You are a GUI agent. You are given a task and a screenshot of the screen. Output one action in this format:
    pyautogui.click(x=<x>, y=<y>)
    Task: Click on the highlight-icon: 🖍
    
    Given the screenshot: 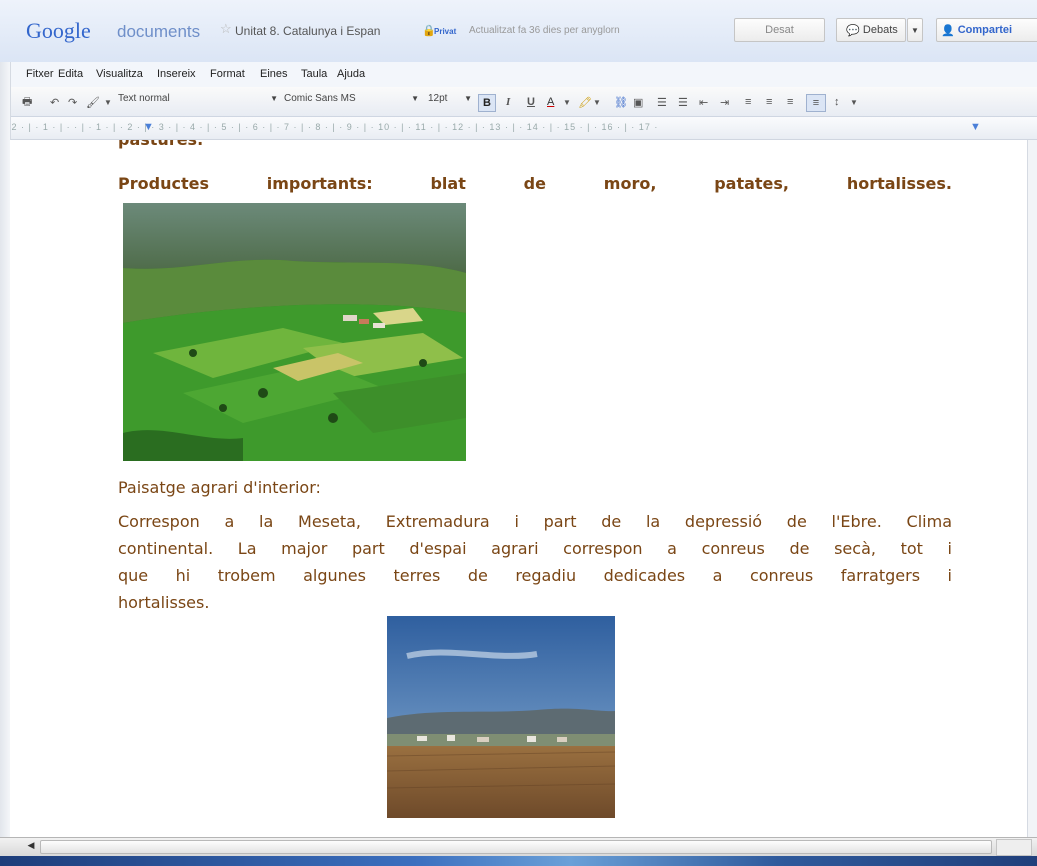 What is the action you would take?
    pyautogui.click(x=585, y=102)
    